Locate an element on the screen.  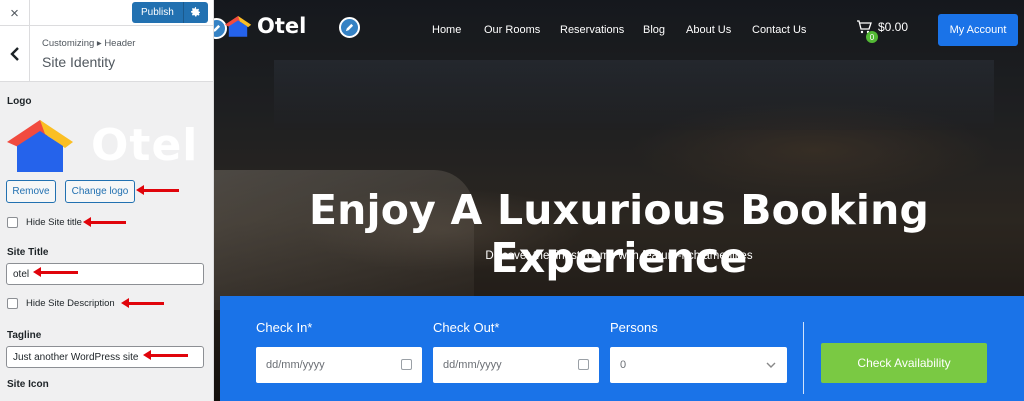
tagline-label: Tagline is located at coordinates (24, 335).